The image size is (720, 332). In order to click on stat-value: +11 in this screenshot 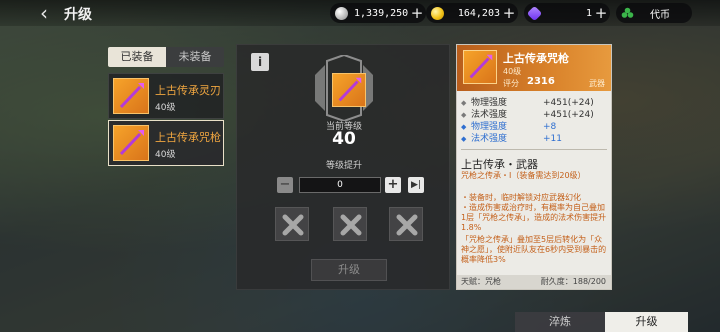, I will do `click(552, 139)`.